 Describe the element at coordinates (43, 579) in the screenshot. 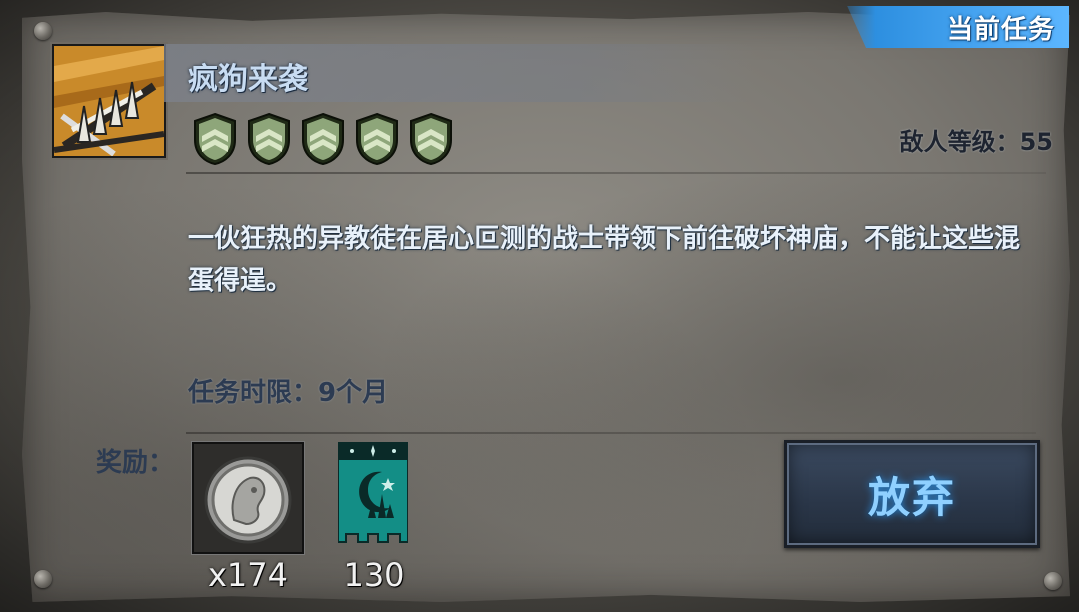

I see `rivet-bottom-left` at that location.